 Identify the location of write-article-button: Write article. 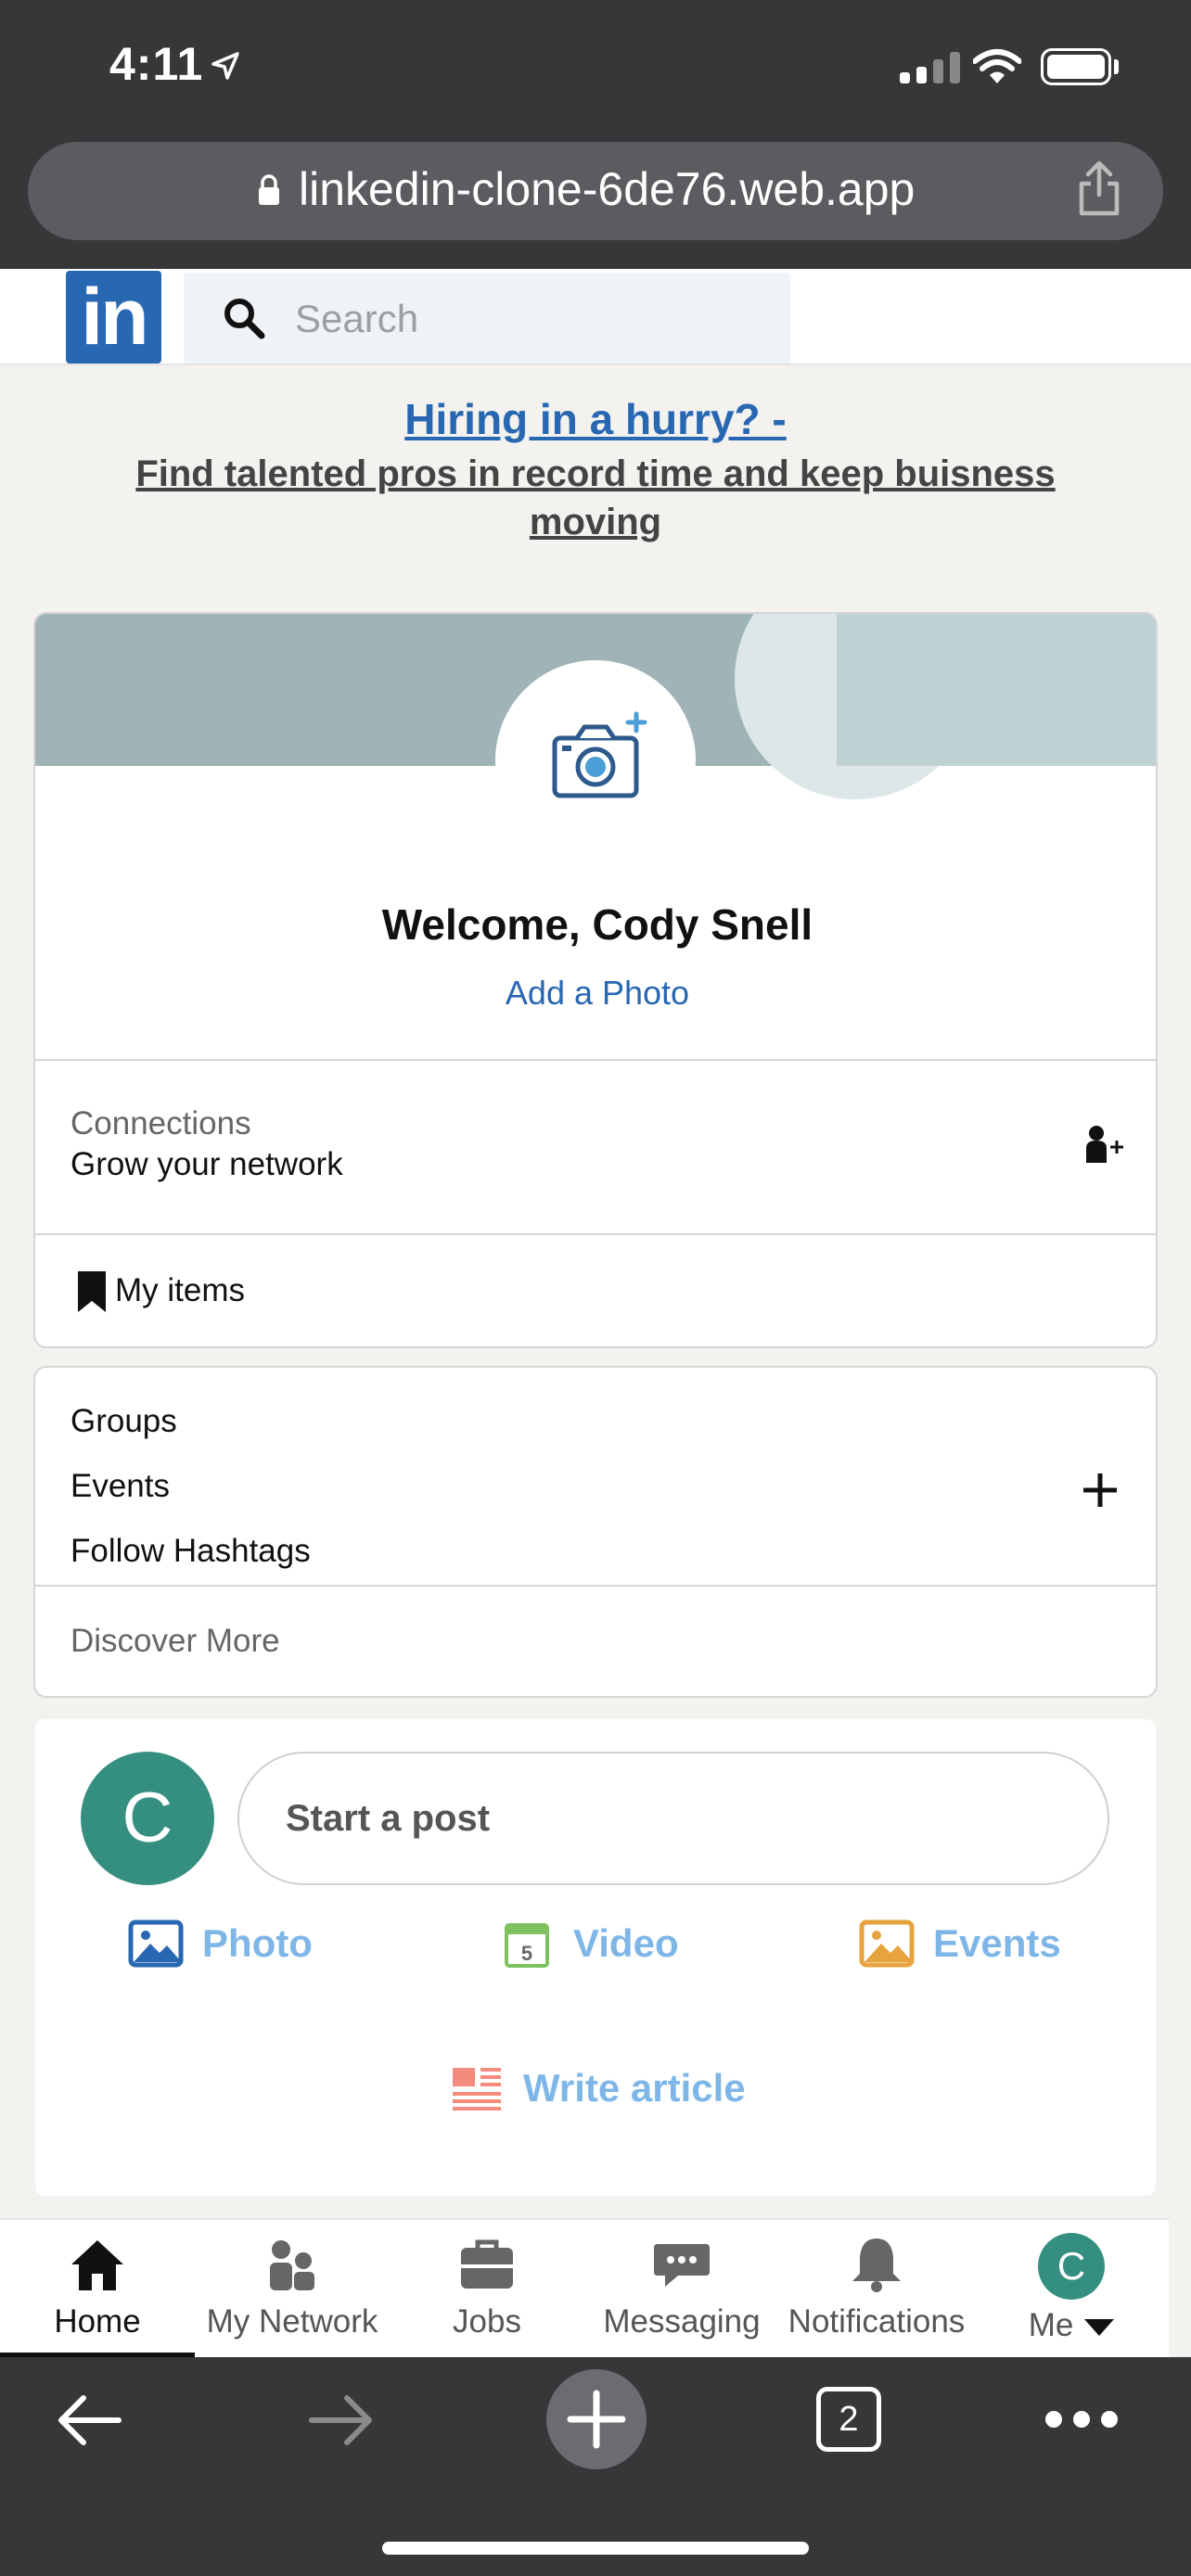
(597, 2088).